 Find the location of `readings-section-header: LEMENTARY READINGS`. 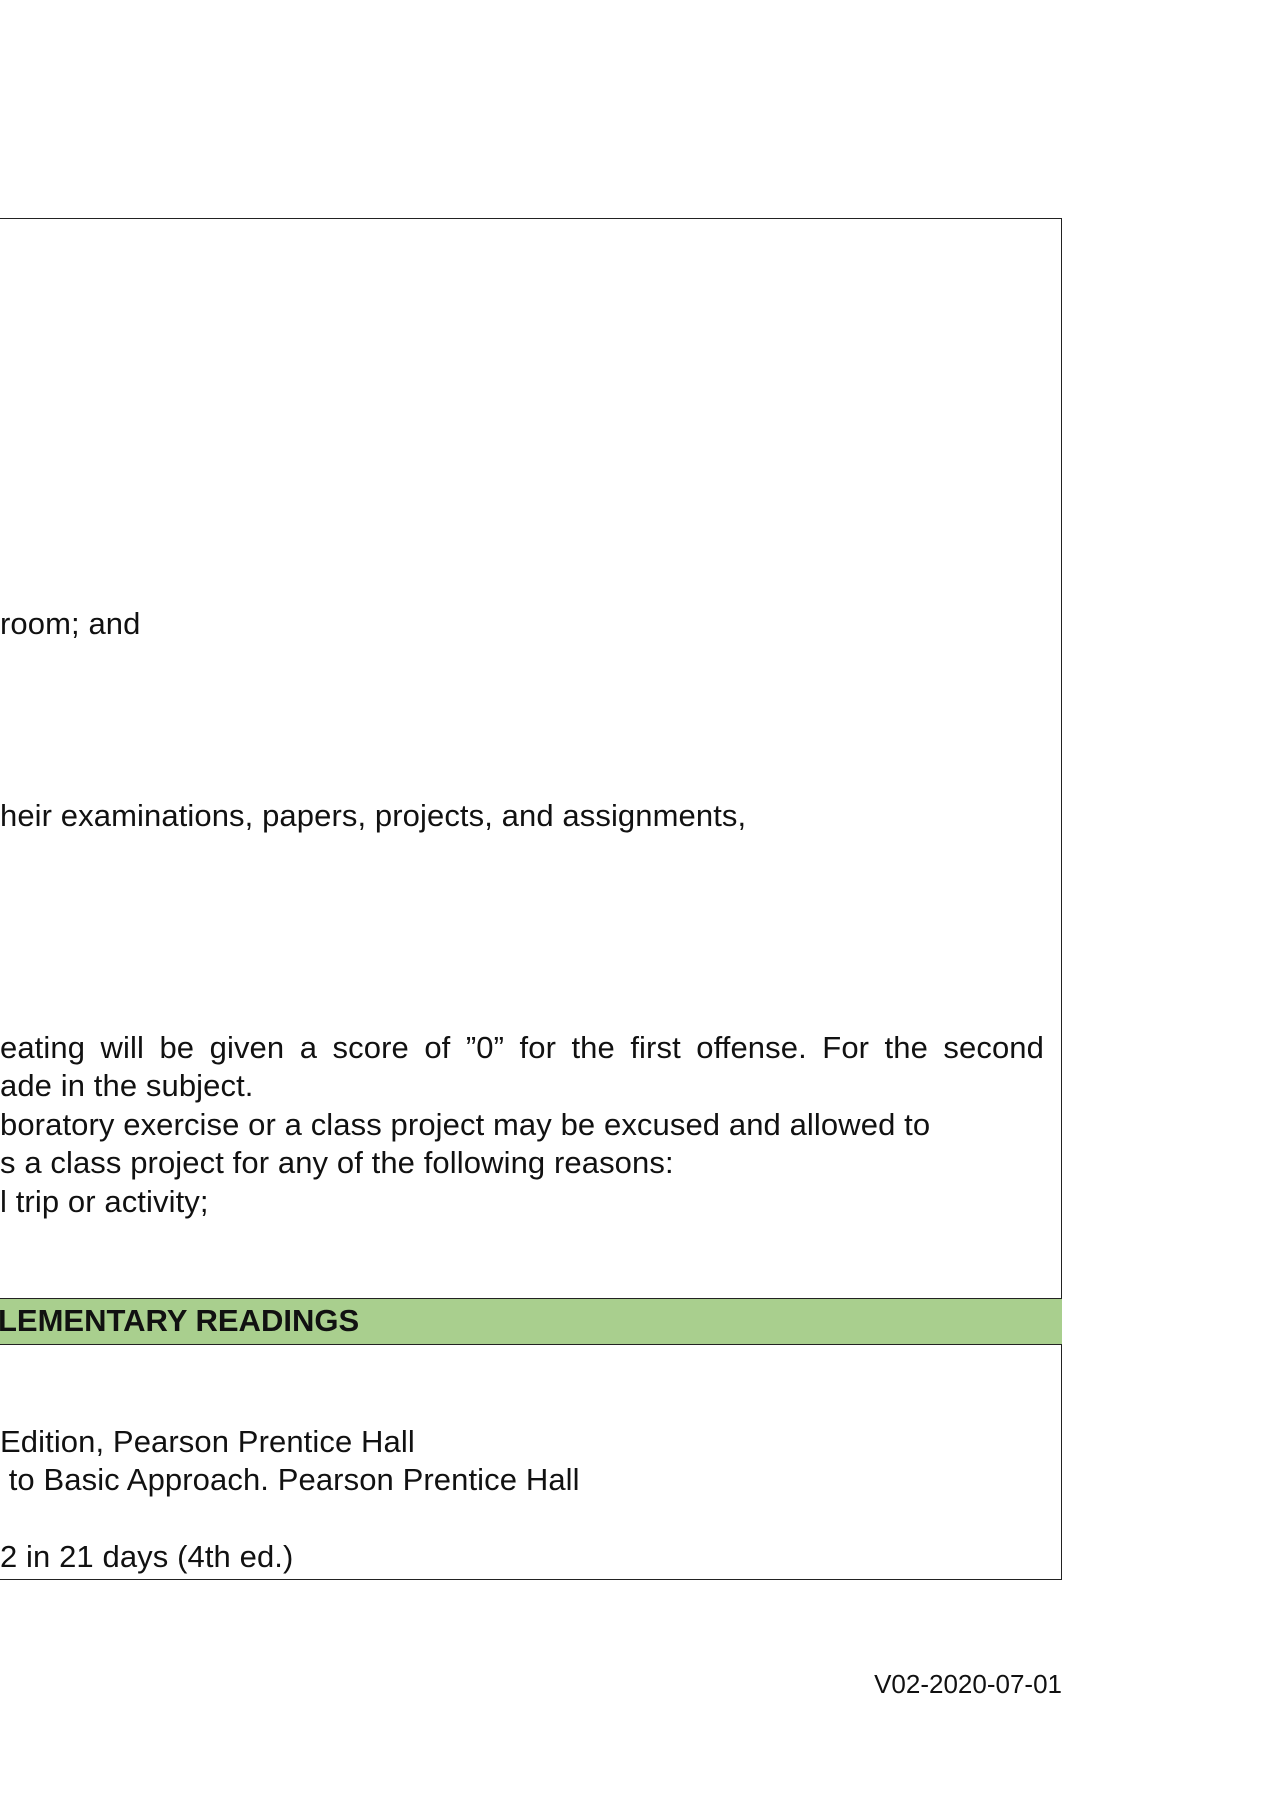

readings-section-header: LEMENTARY READINGS is located at coordinates (531, 1321).